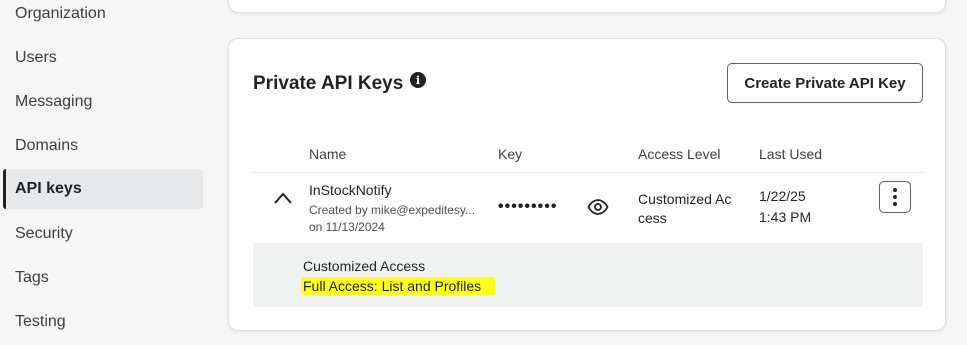  I want to click on access-level: Customized Ac cess, so click(685, 208).